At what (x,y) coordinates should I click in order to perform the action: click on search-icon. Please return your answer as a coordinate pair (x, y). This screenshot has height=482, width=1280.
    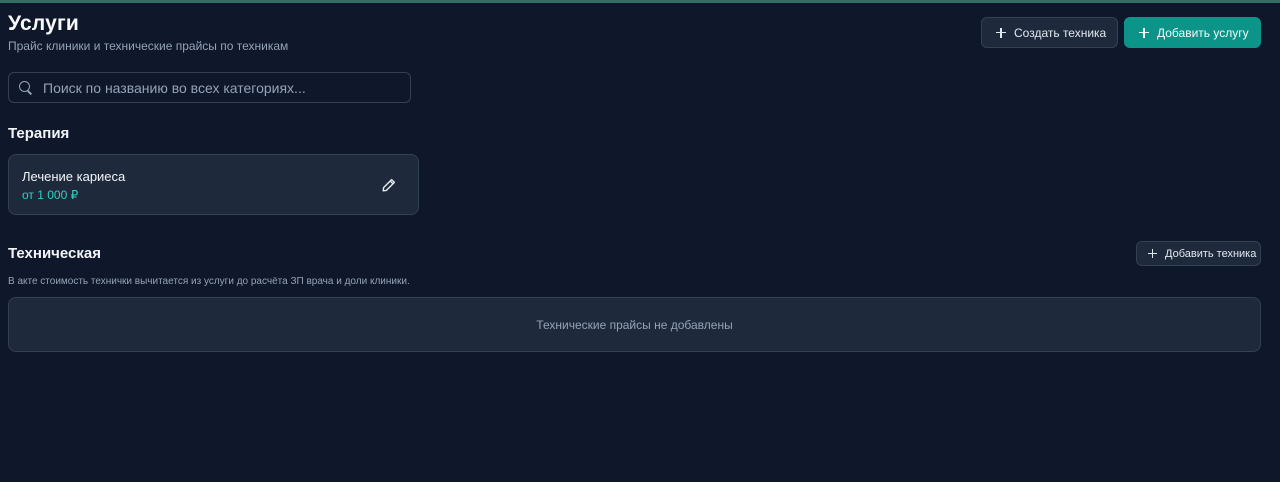
    Looking at the image, I should click on (26, 87).